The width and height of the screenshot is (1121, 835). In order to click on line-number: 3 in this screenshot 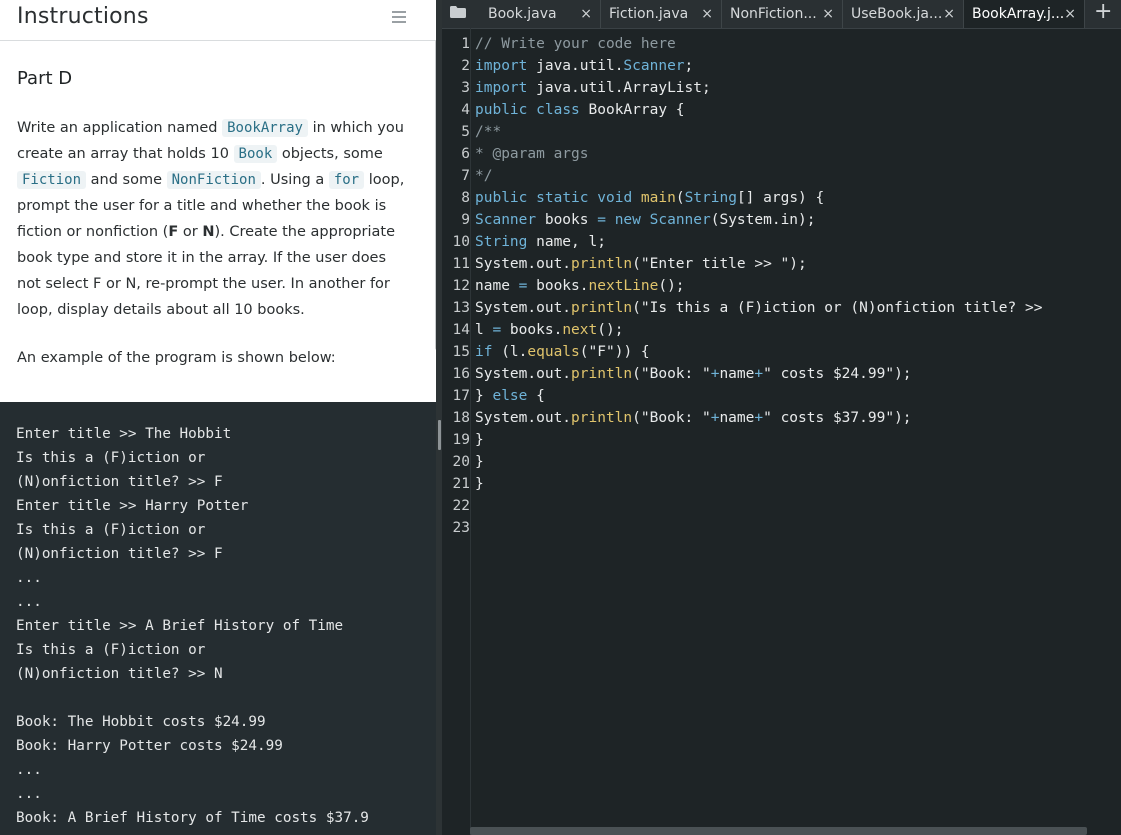, I will do `click(465, 88)`.